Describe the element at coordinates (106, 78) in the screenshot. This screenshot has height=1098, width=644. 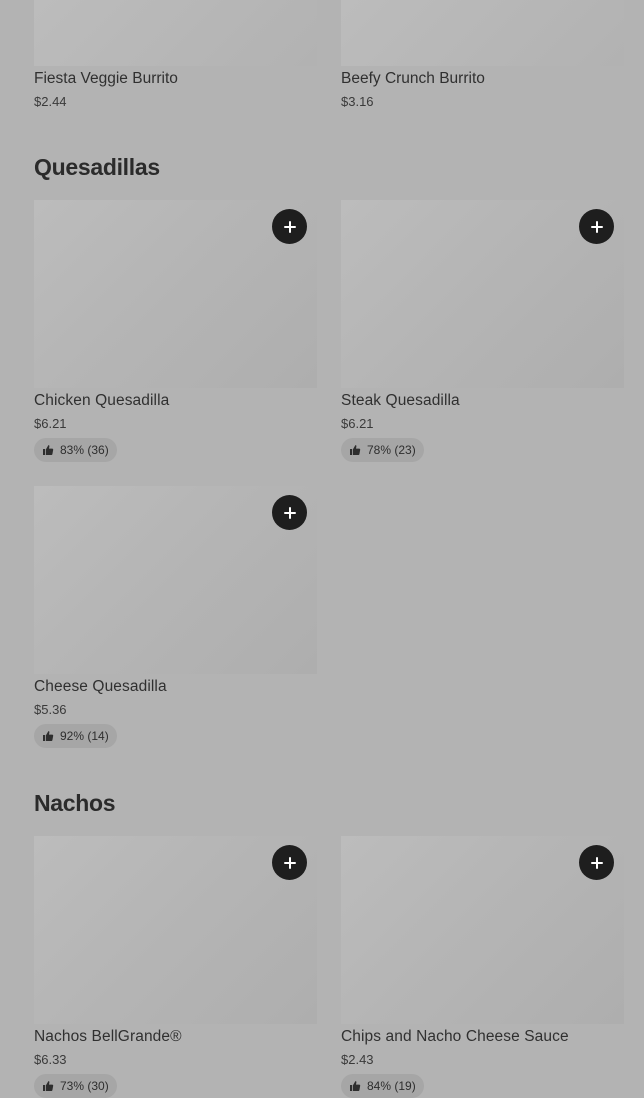
I see `item-name: Fiesta Veggie Burrito` at that location.